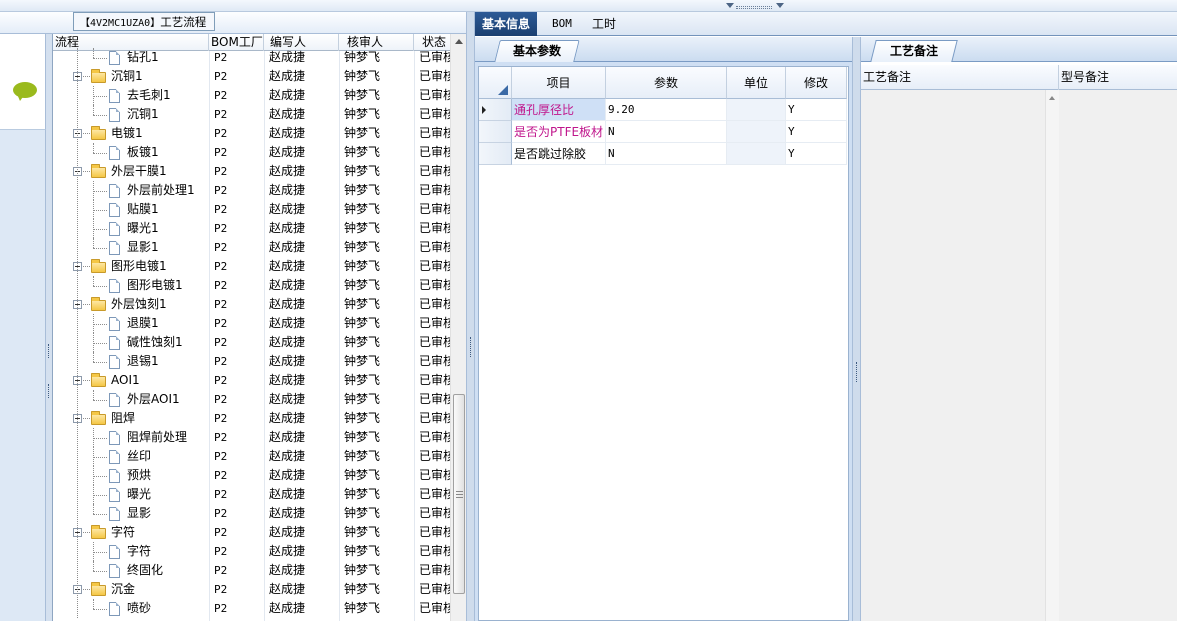 This screenshot has height=621, width=1177. I want to click on tree-row: 丝印 P2 赵成捷 钟梦飞 已审核, so click(252, 456).